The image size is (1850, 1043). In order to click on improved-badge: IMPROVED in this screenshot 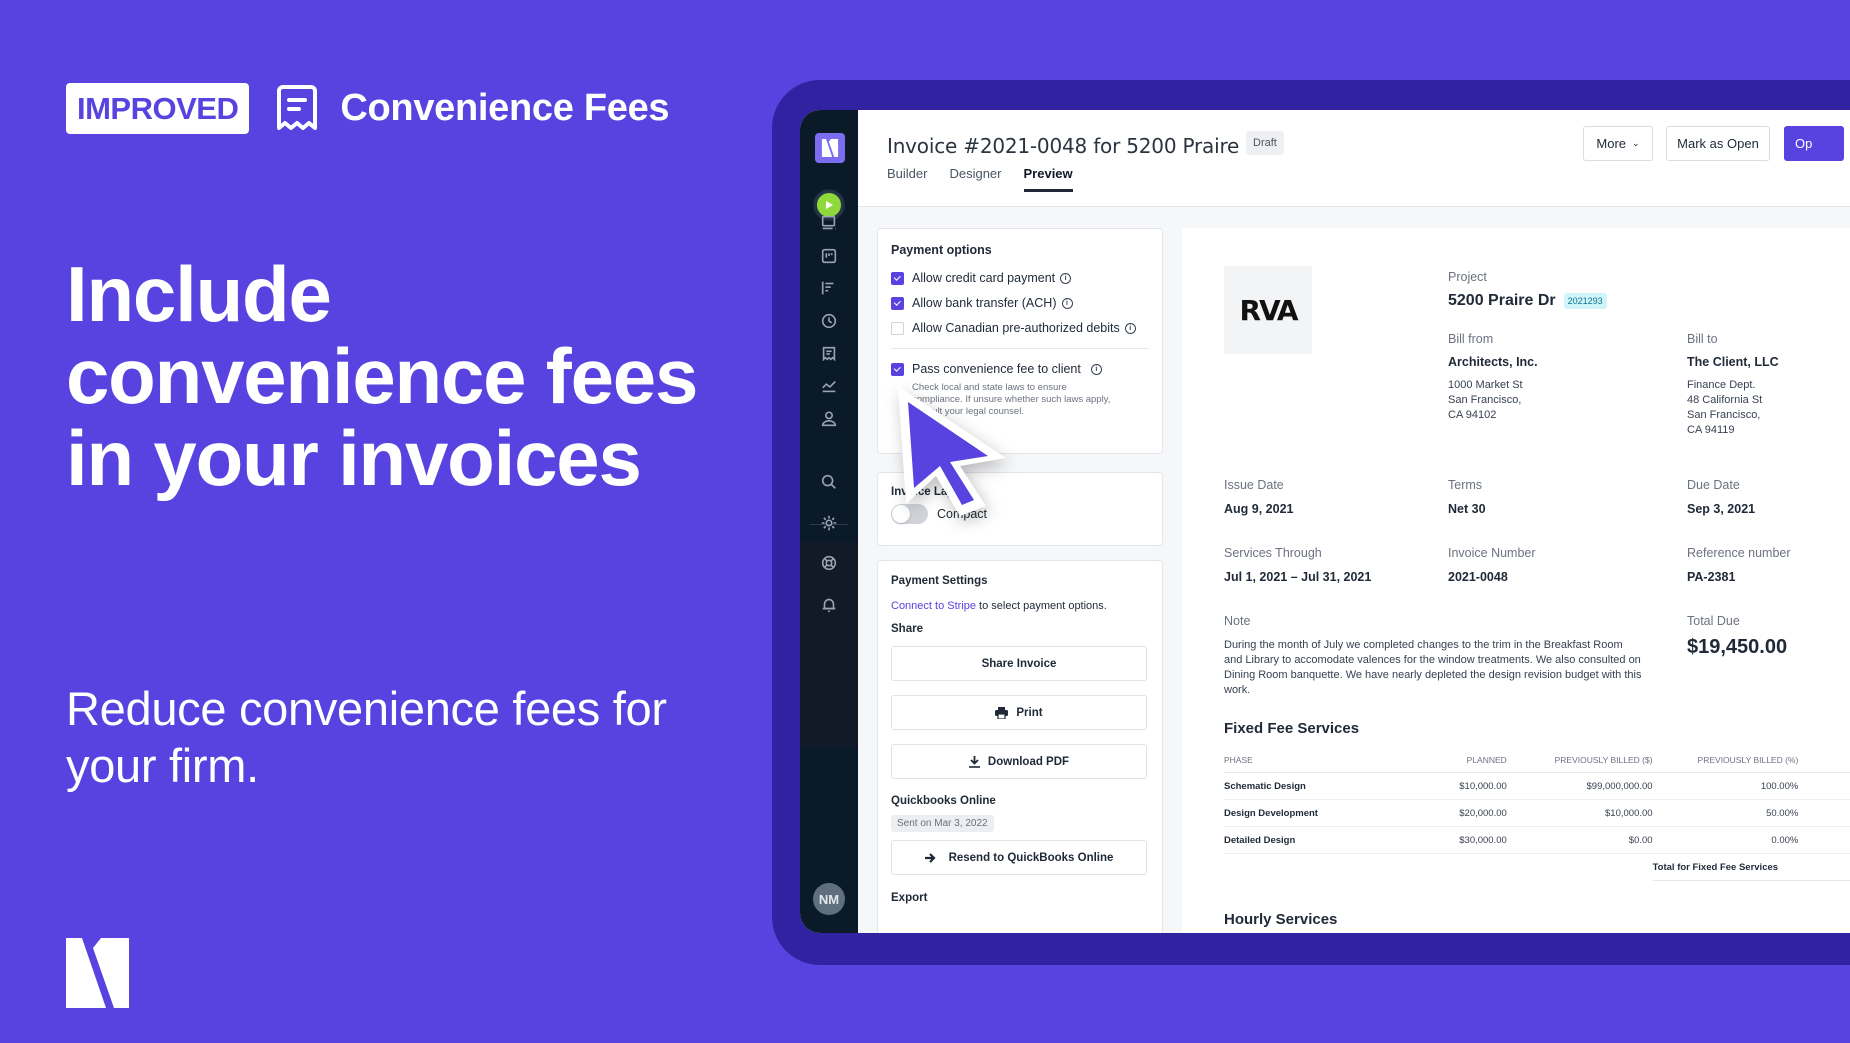, I will do `click(158, 108)`.